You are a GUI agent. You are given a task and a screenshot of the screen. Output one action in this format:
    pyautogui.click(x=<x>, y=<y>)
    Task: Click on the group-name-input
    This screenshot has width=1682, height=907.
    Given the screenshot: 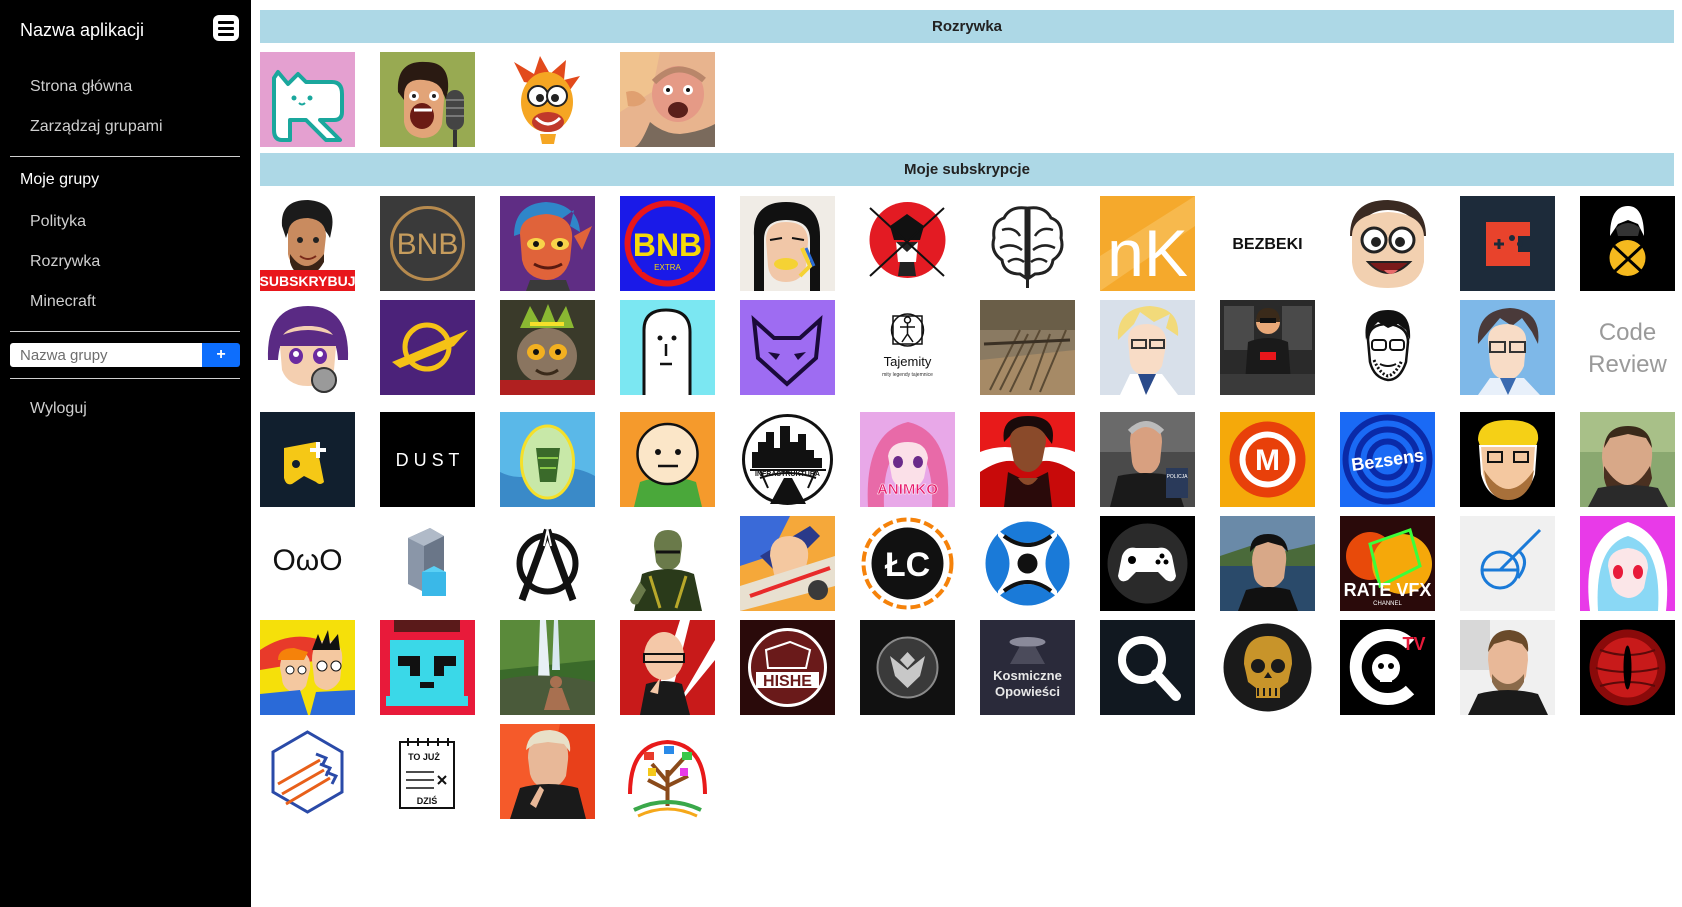 What is the action you would take?
    pyautogui.click(x=106, y=355)
    